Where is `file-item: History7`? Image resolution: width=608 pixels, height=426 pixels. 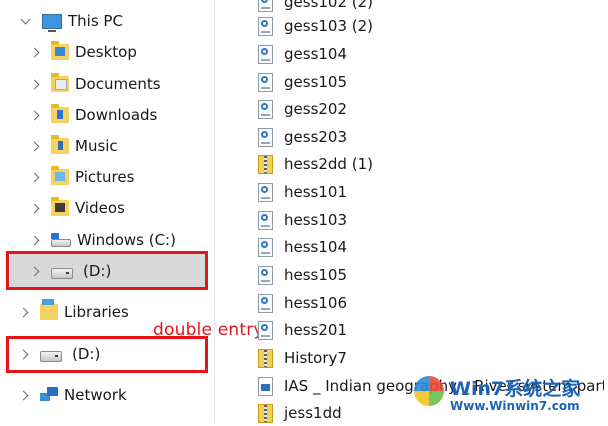 file-item: History7 is located at coordinates (302, 358).